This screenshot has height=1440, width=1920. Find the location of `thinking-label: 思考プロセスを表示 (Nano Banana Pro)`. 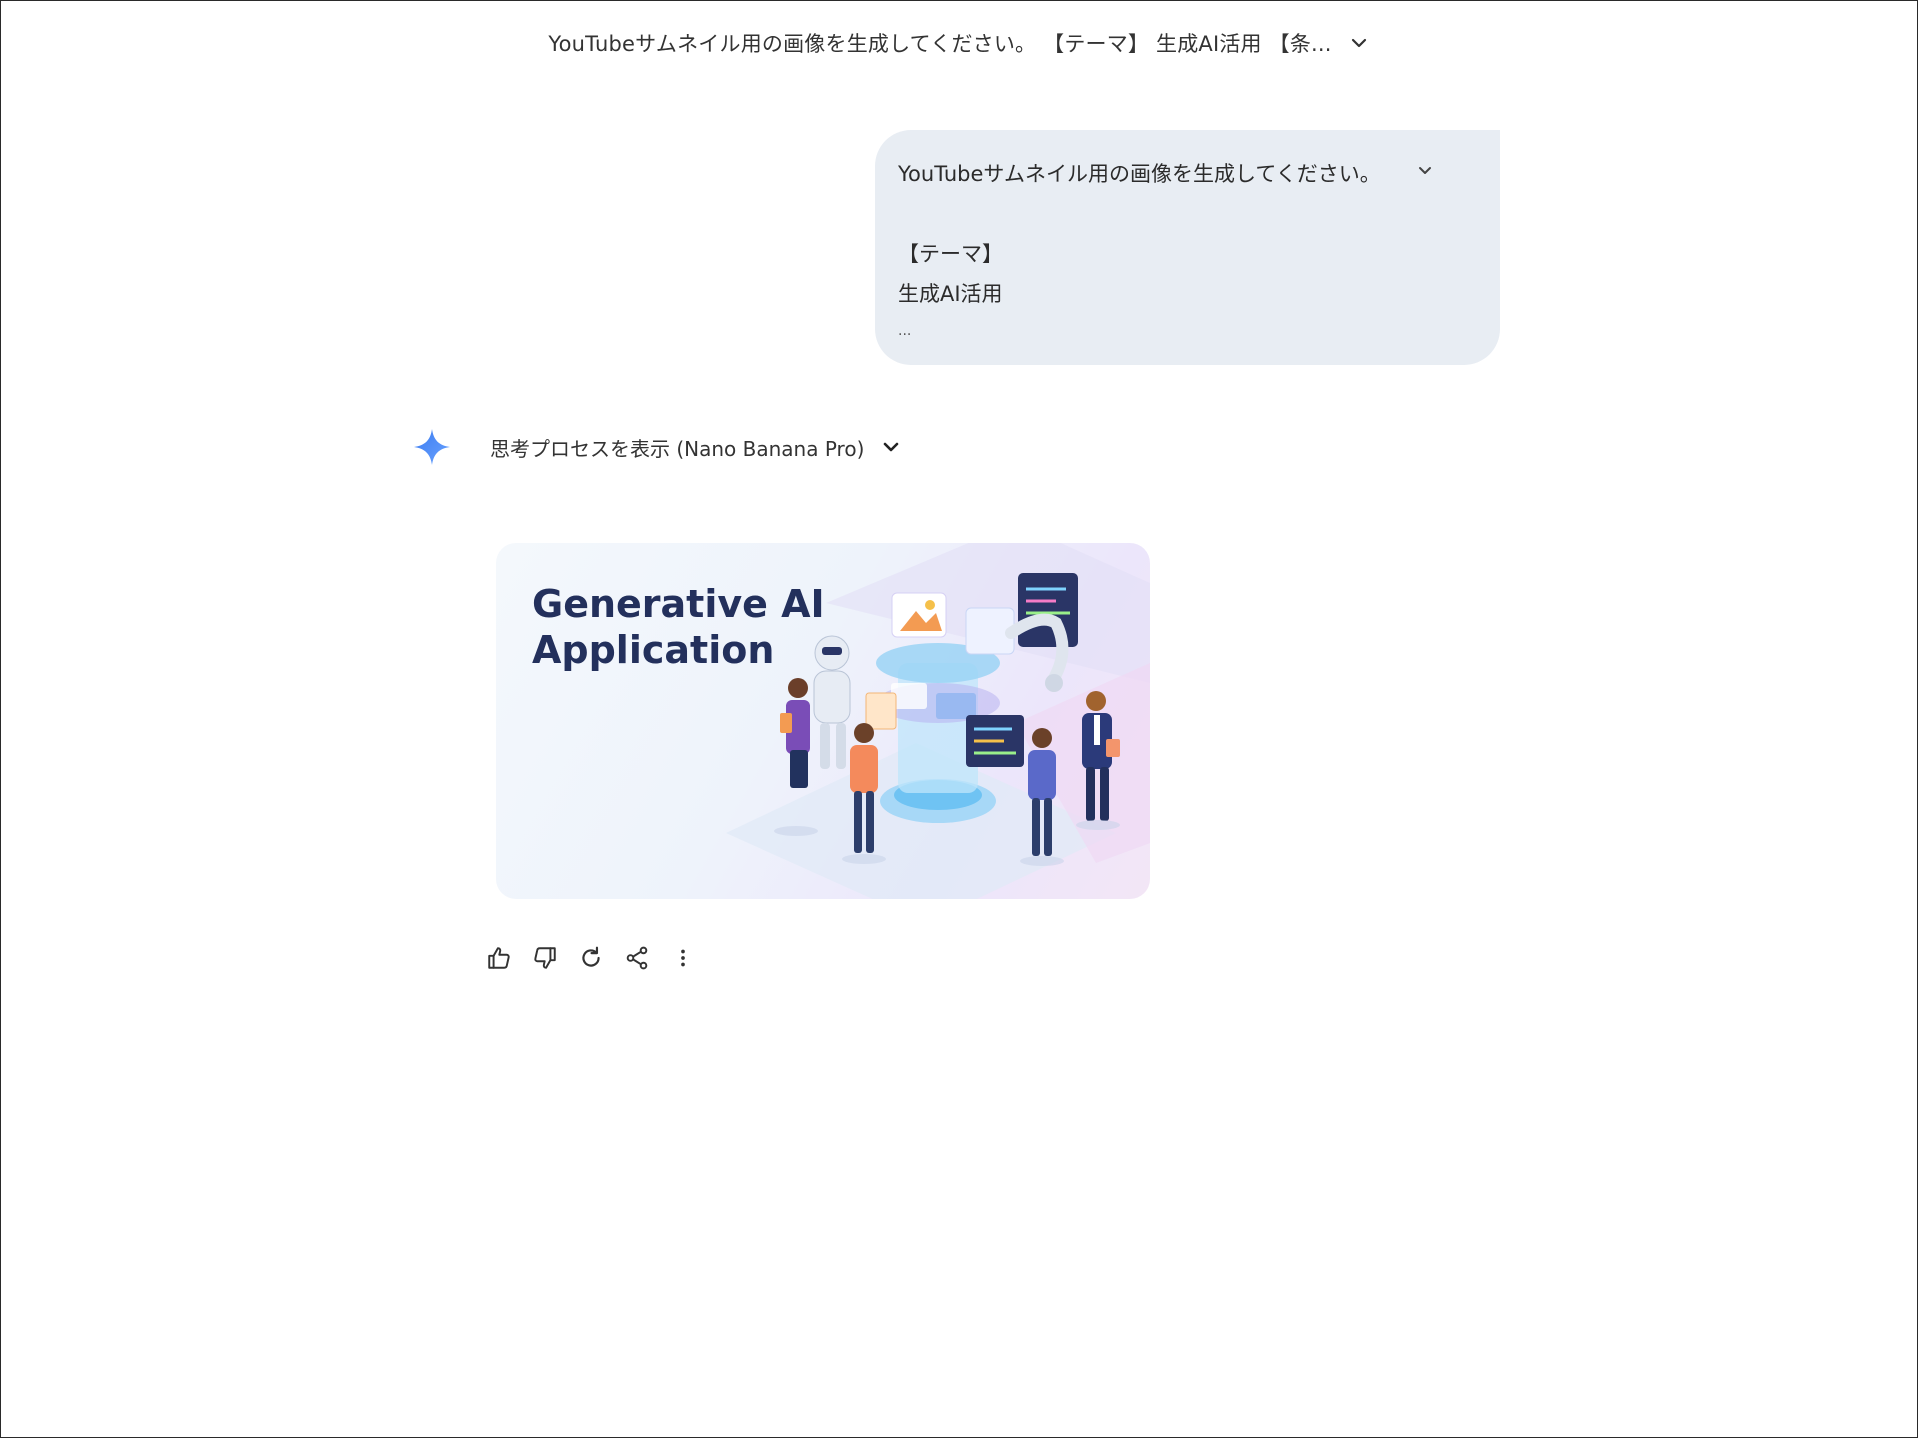

thinking-label: 思考プロセスを表示 (Nano Banana Pro) is located at coordinates (677, 448).